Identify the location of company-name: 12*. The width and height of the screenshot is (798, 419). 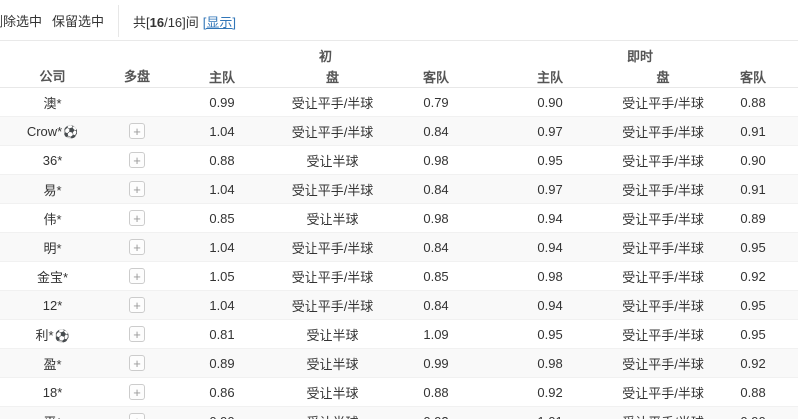
(52, 305).